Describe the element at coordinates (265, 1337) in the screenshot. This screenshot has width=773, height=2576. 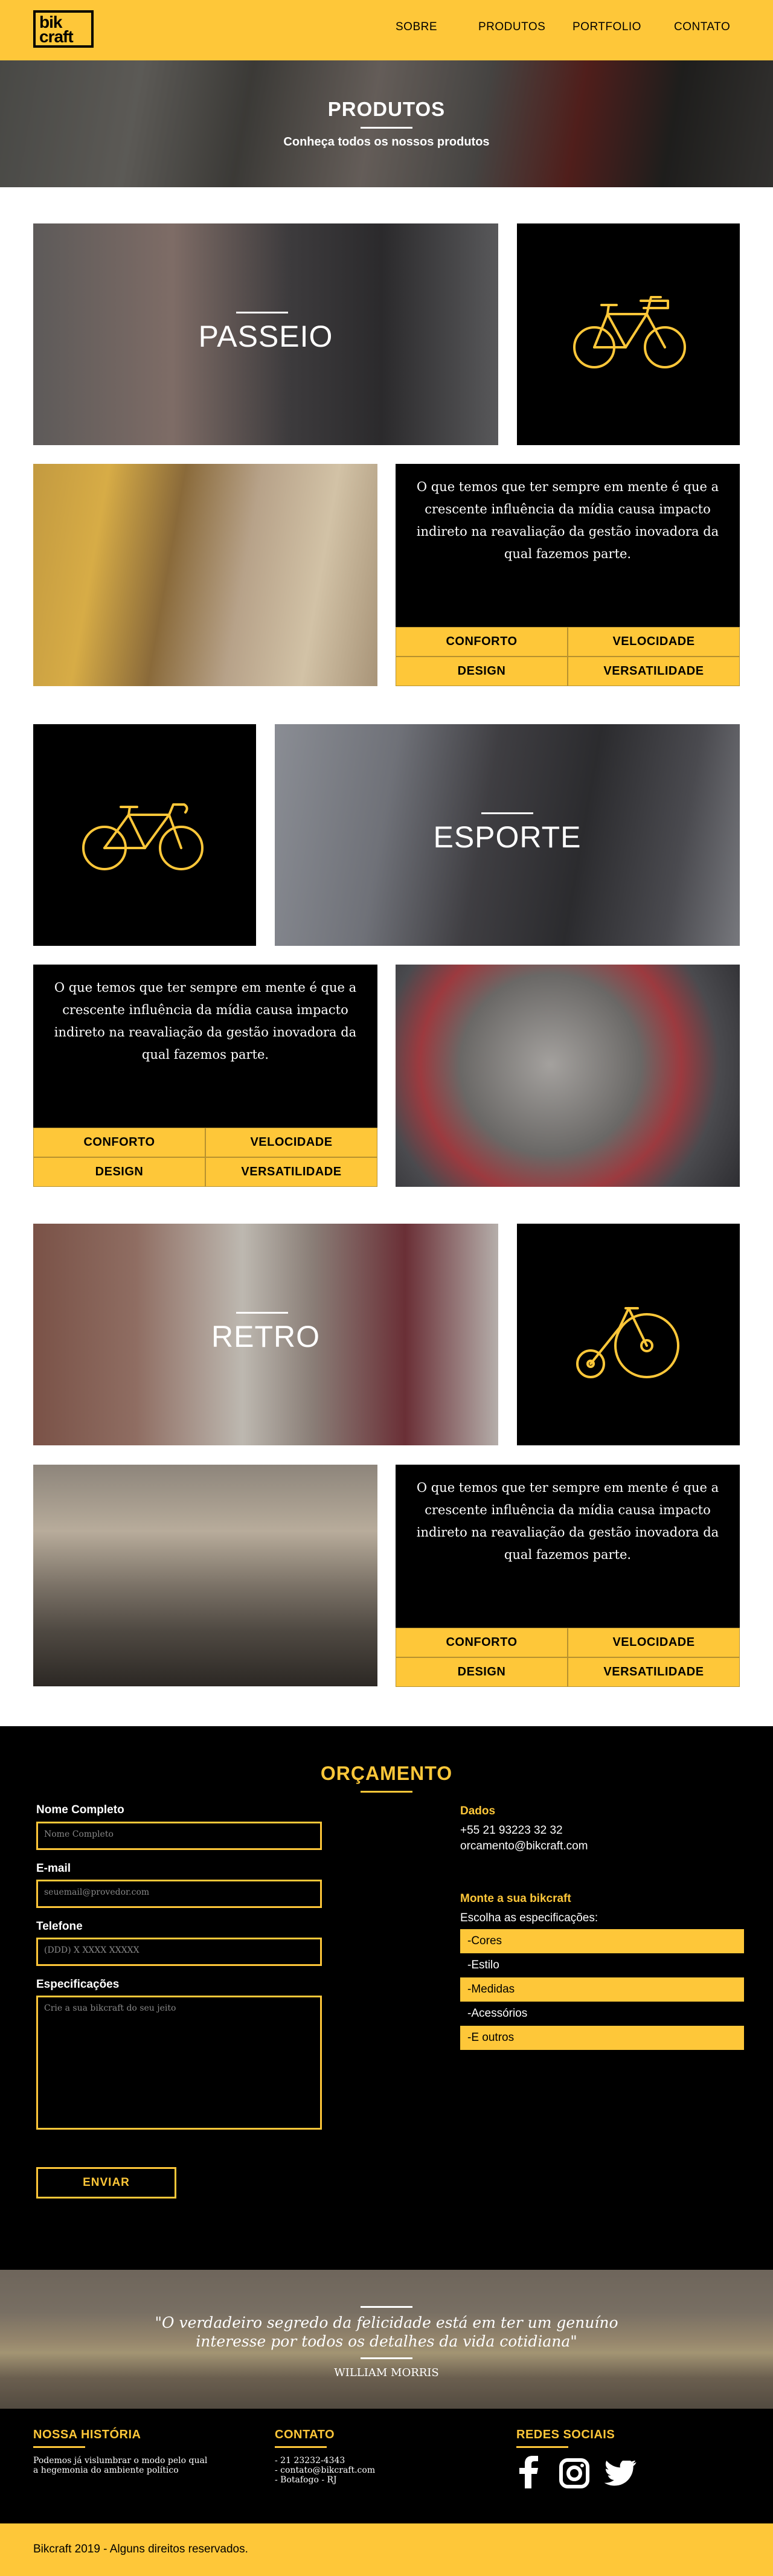
I see `category-title-retro: RETRO` at that location.